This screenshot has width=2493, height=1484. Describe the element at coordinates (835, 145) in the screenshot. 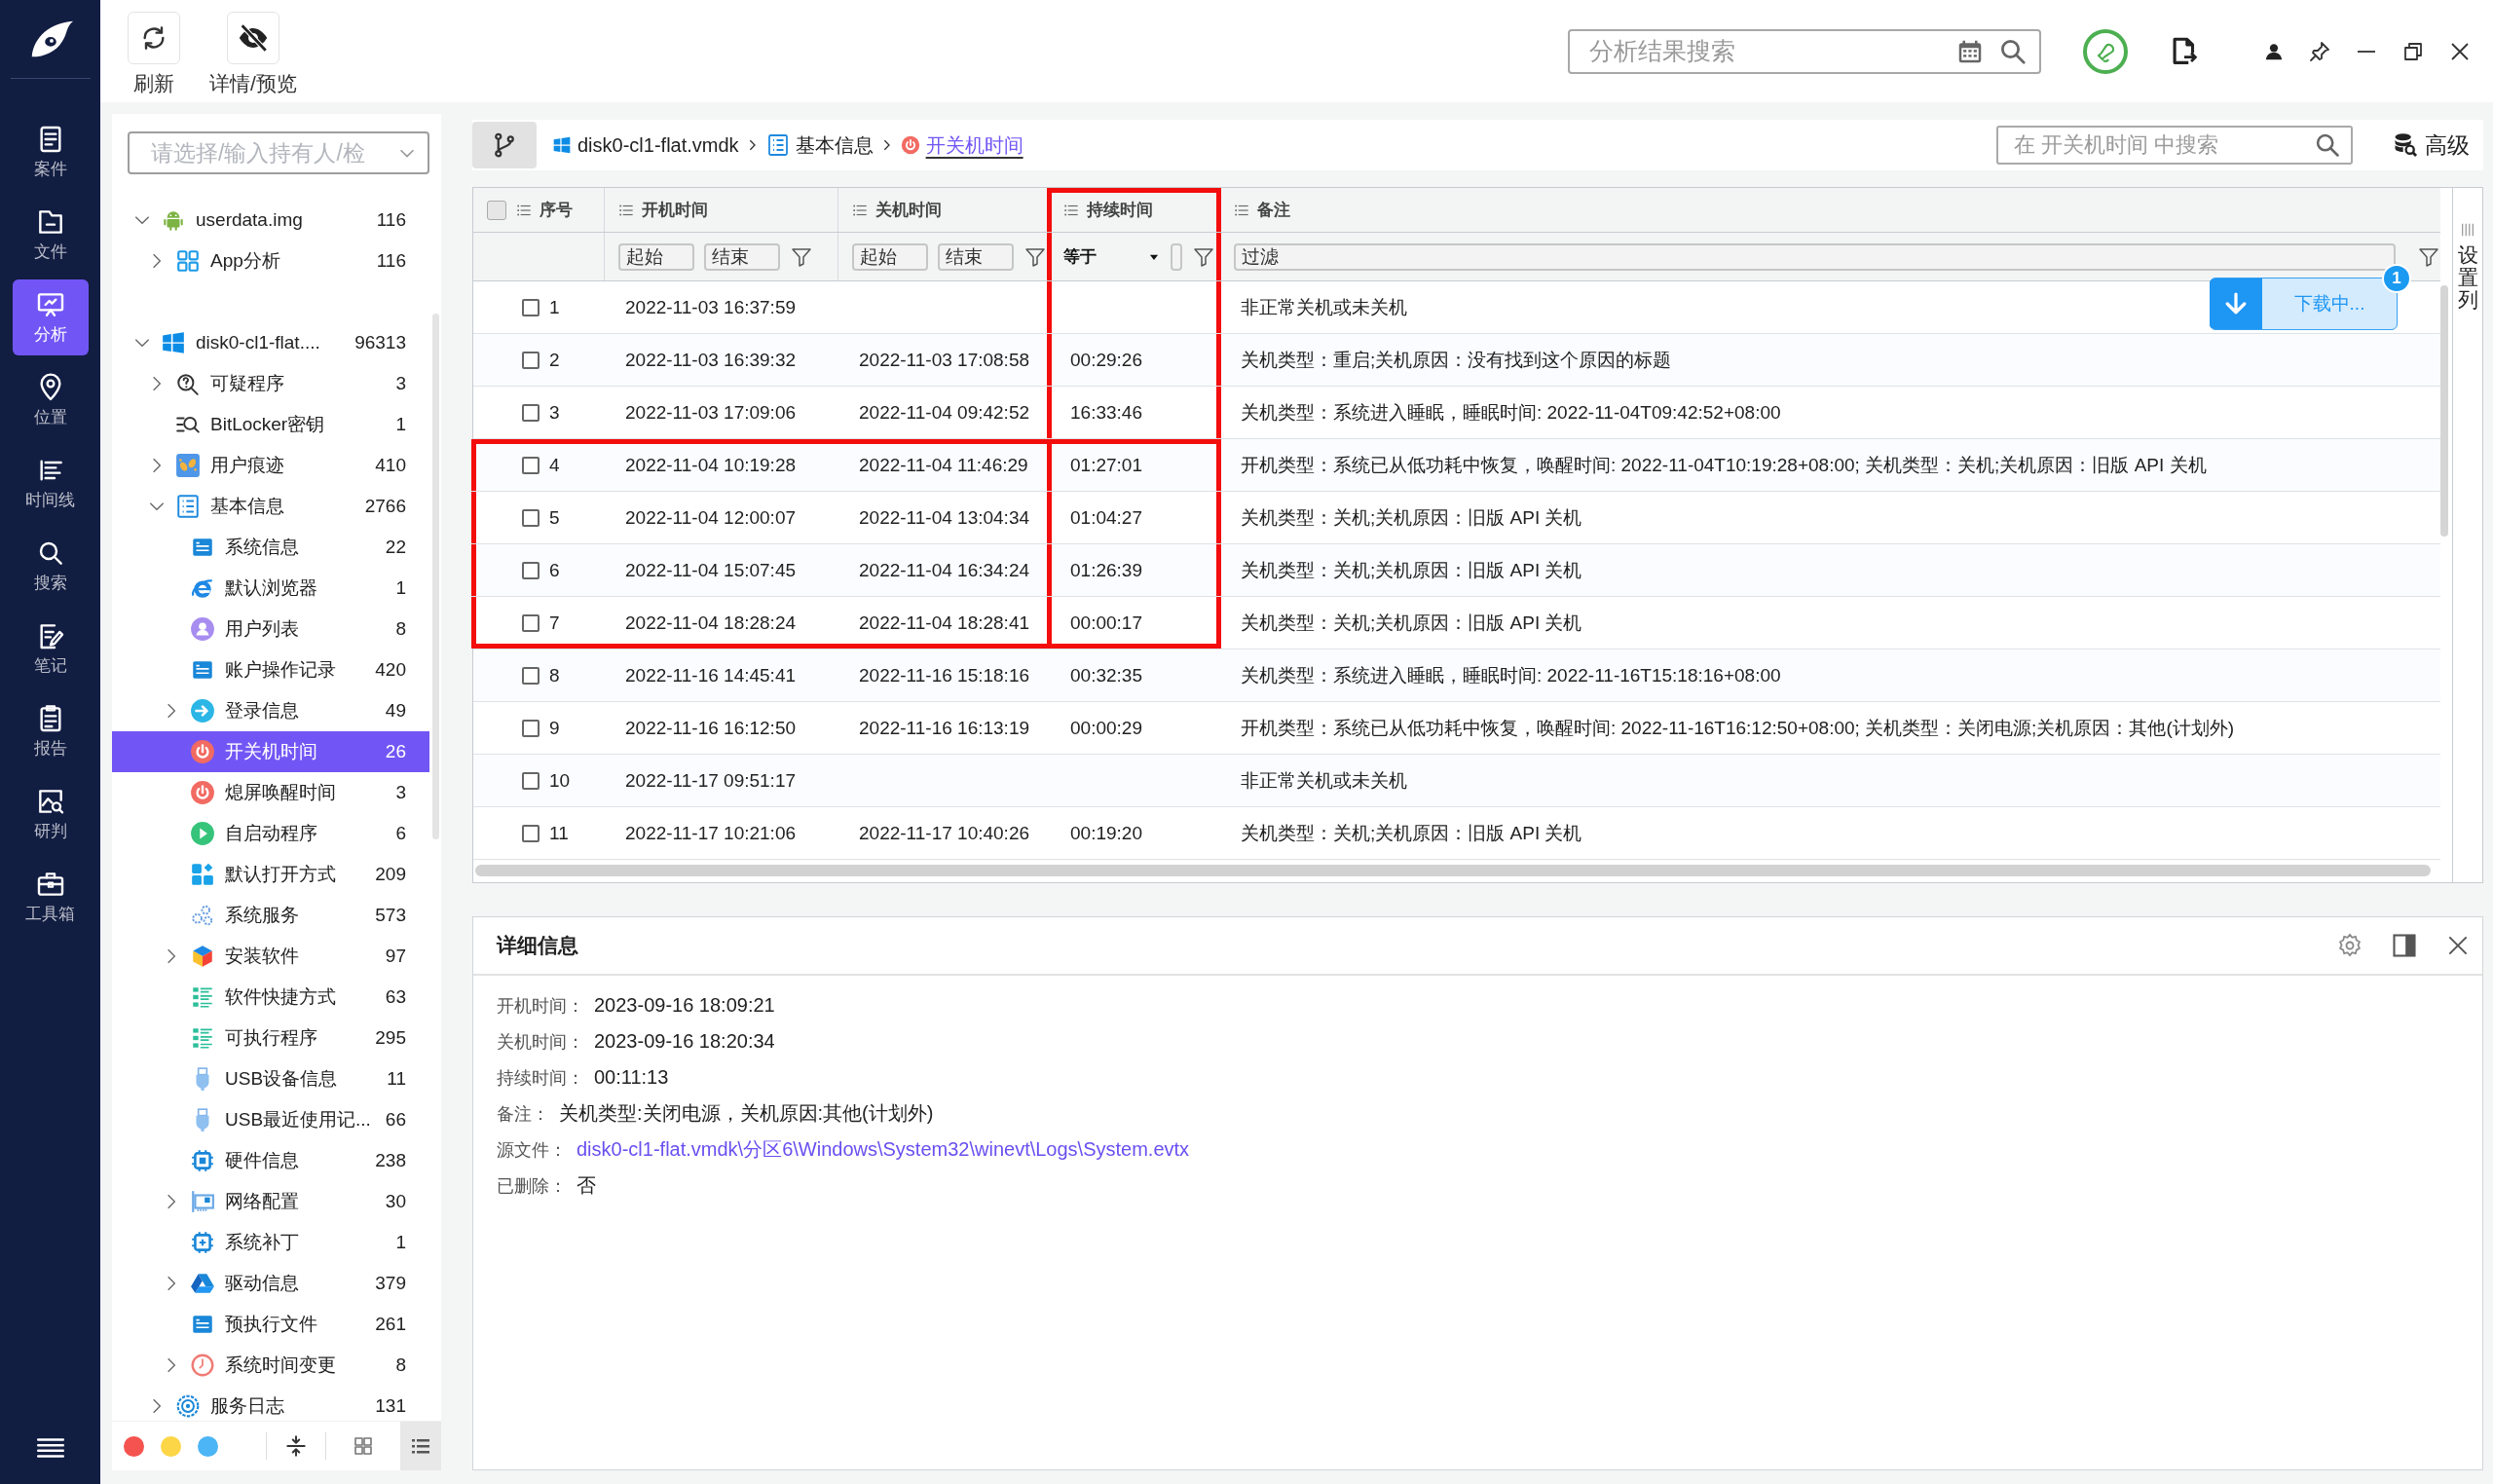

I see `breadcrumb-item: 基本信息` at that location.